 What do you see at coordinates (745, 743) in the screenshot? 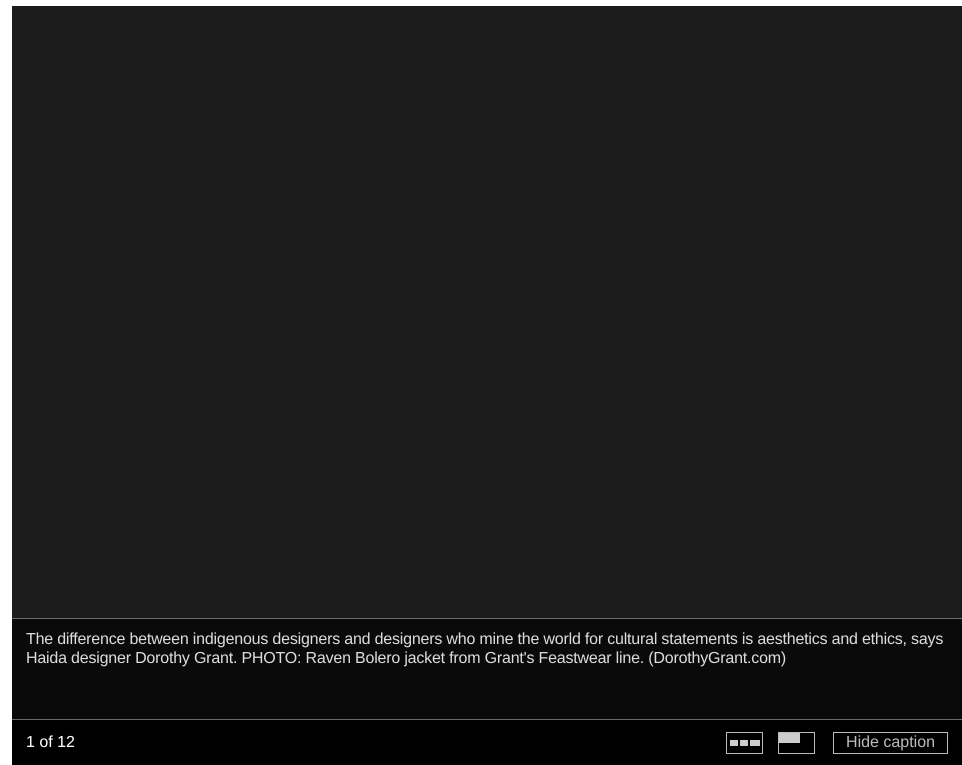
I see `filmstrip-icon` at bounding box center [745, 743].